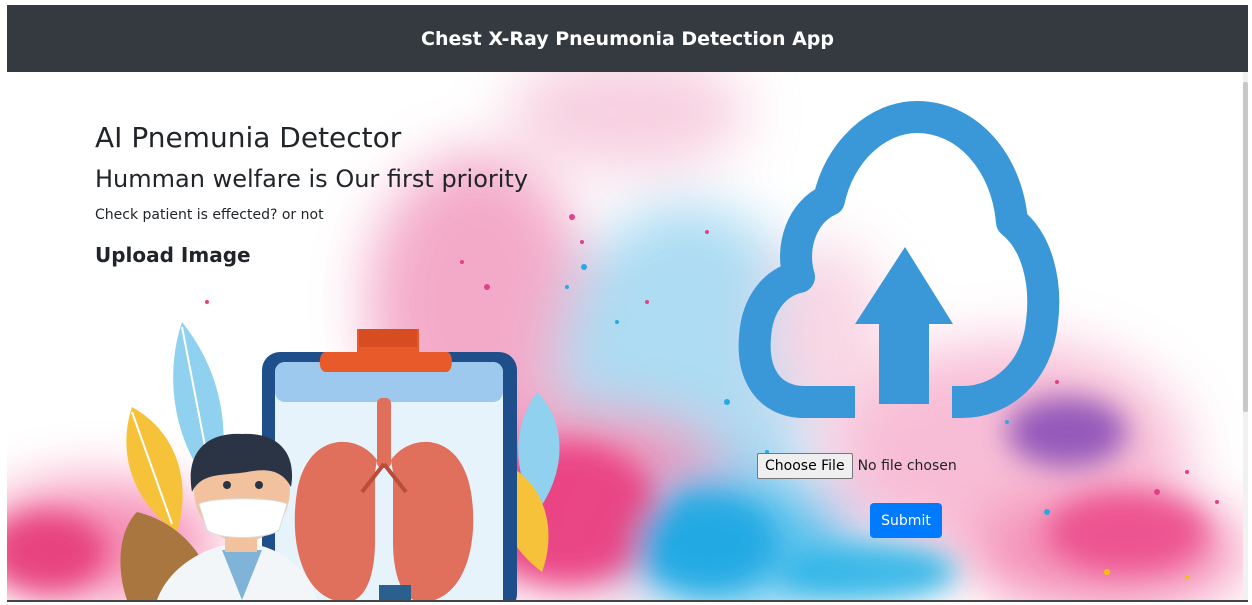 The width and height of the screenshot is (1252, 605). I want to click on app-navbar: Chest X-Ray Pneumonia Detection App, so click(627, 38).